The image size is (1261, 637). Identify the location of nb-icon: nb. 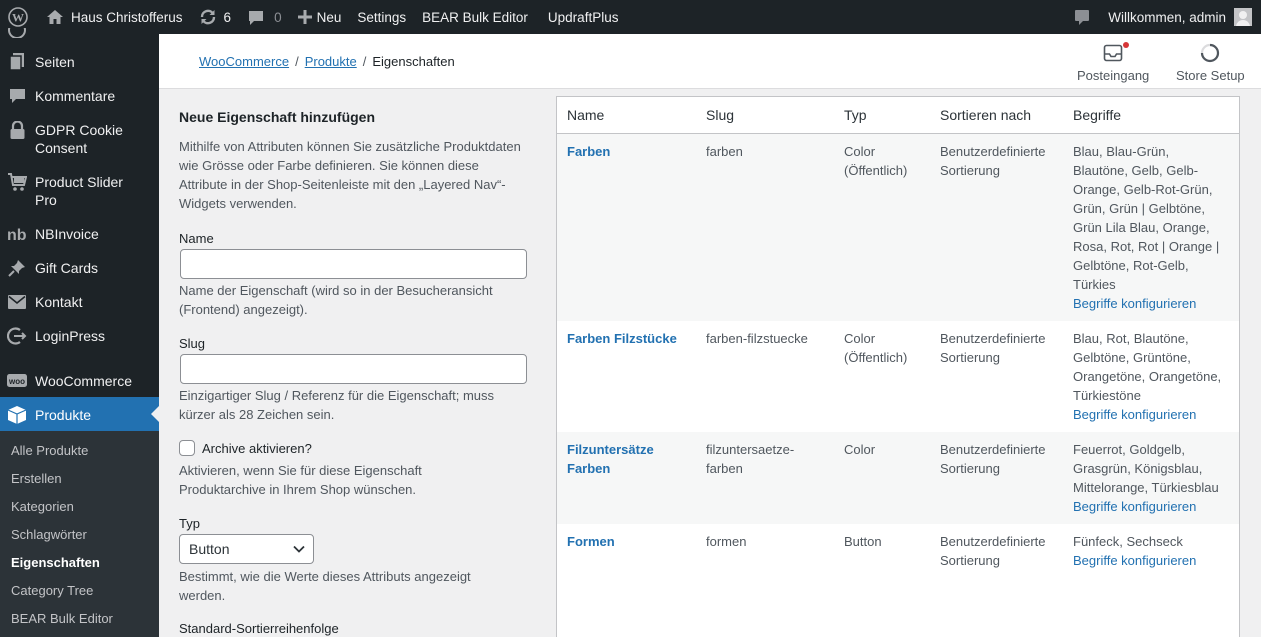
(17, 234).